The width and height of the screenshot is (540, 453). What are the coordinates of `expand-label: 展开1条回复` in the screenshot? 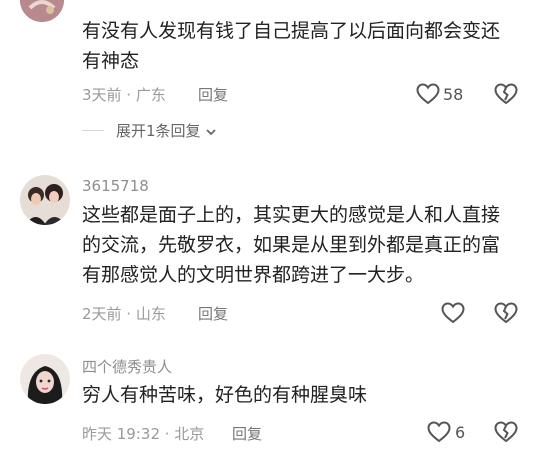 It's located at (158, 131).